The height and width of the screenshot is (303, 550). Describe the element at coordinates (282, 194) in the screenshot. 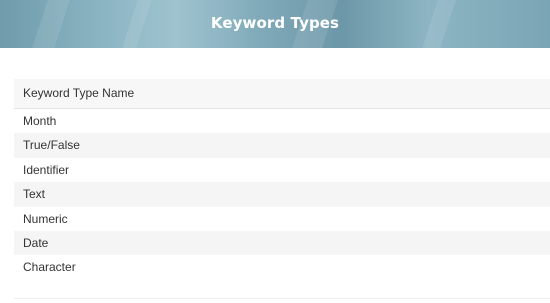

I see `table-row: Text` at that location.